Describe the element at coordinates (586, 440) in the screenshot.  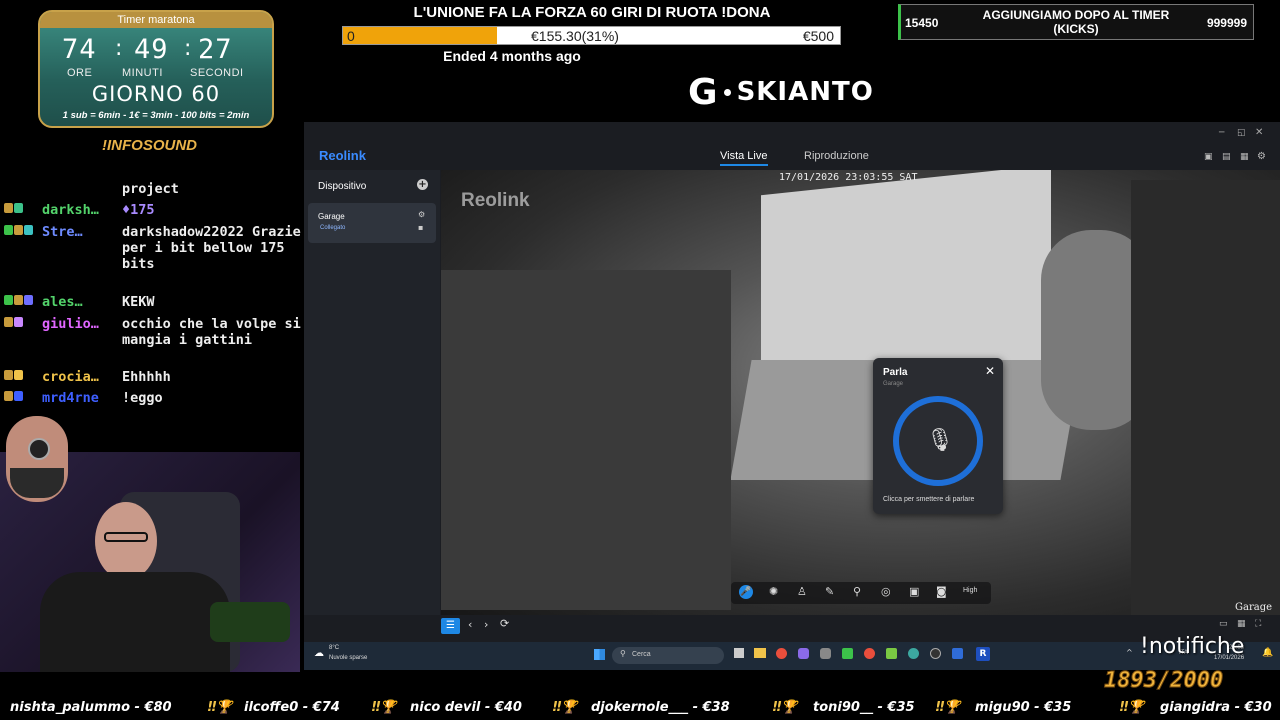
I see `shelves` at that location.